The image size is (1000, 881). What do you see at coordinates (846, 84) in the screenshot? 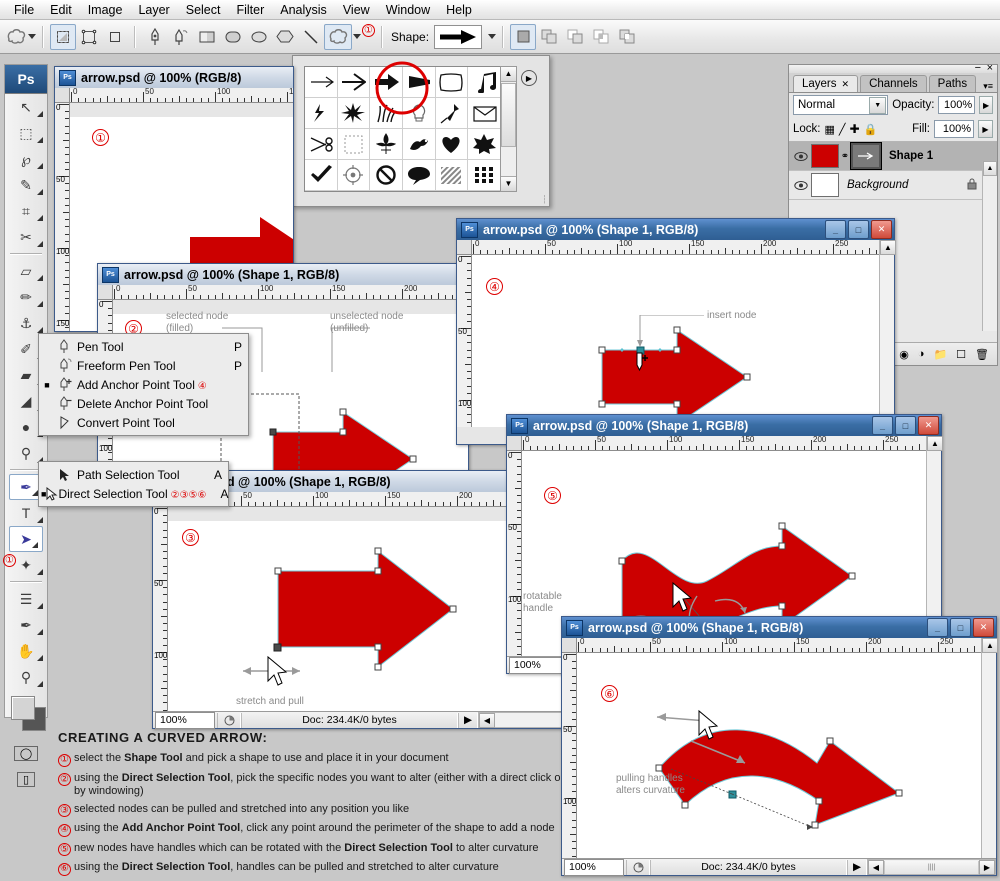
I see `close-icon: ✕` at bounding box center [846, 84].